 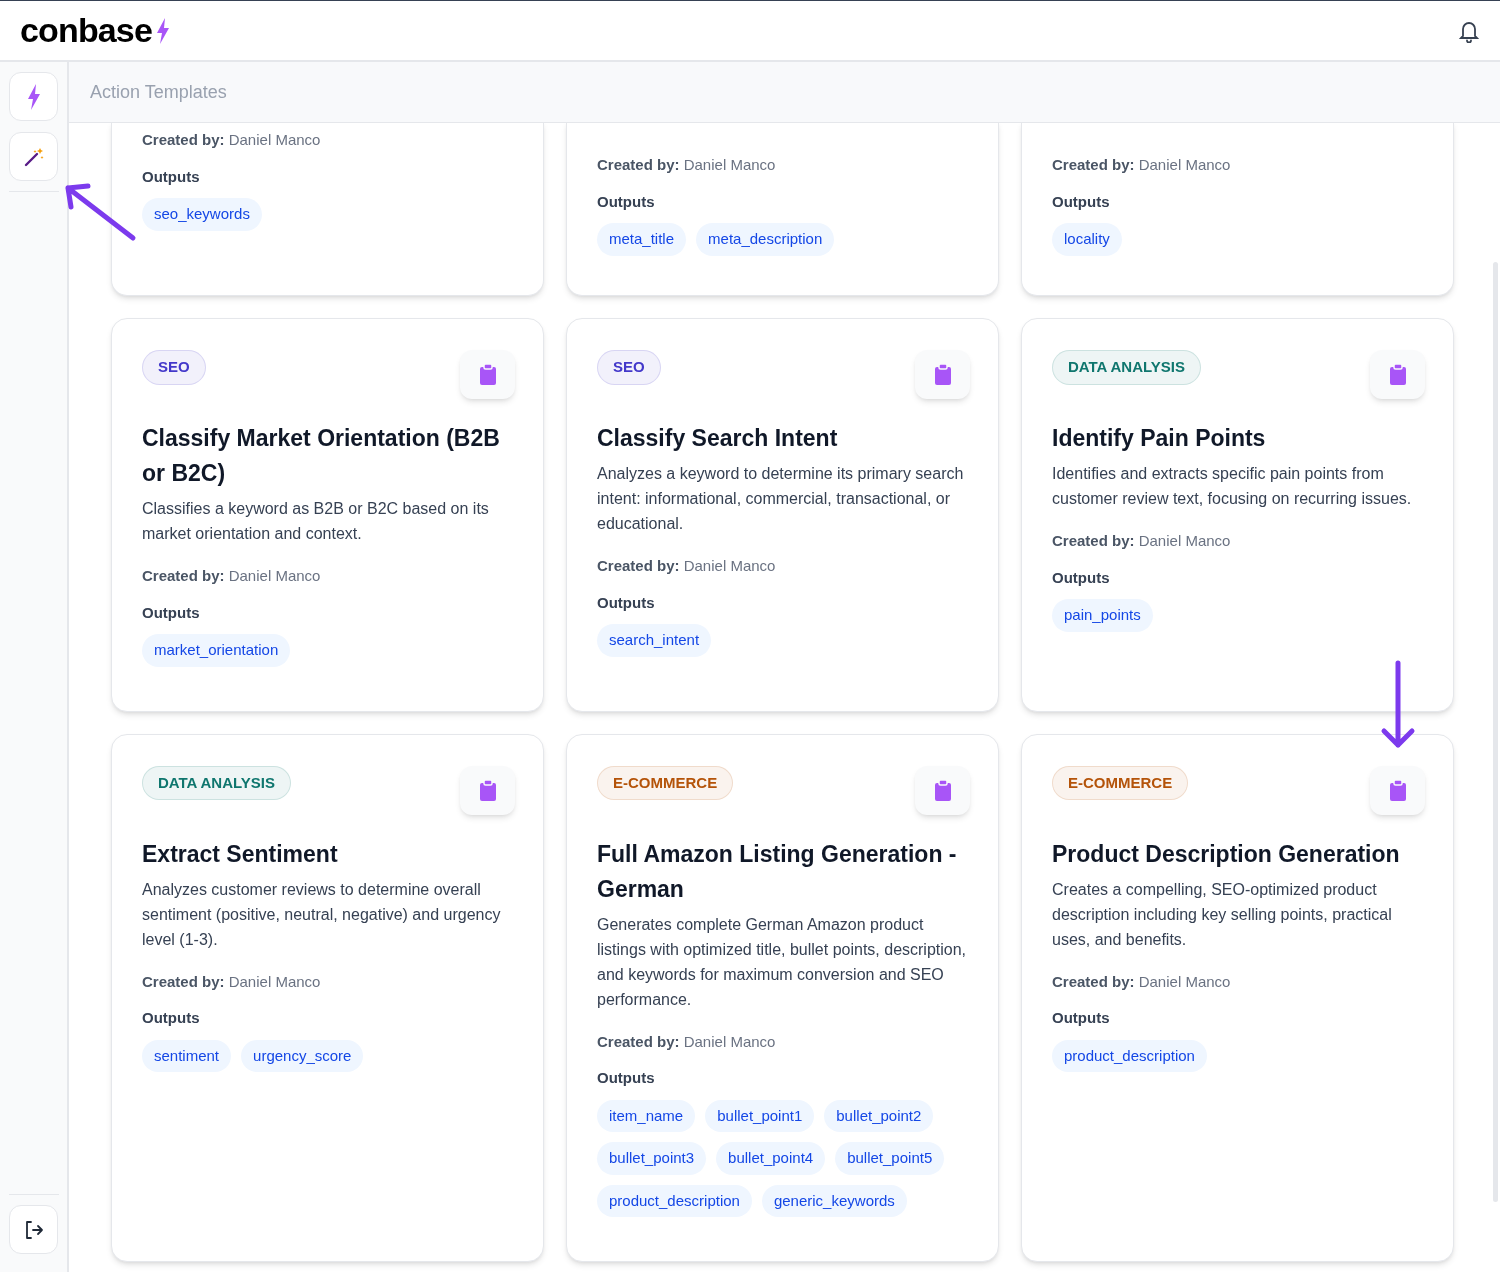 I want to click on card-description: Generates complete German Amazon product listings with optimized title, bullet points, description, and keywords for maximum conversion and SEO performance., so click(x=782, y=962).